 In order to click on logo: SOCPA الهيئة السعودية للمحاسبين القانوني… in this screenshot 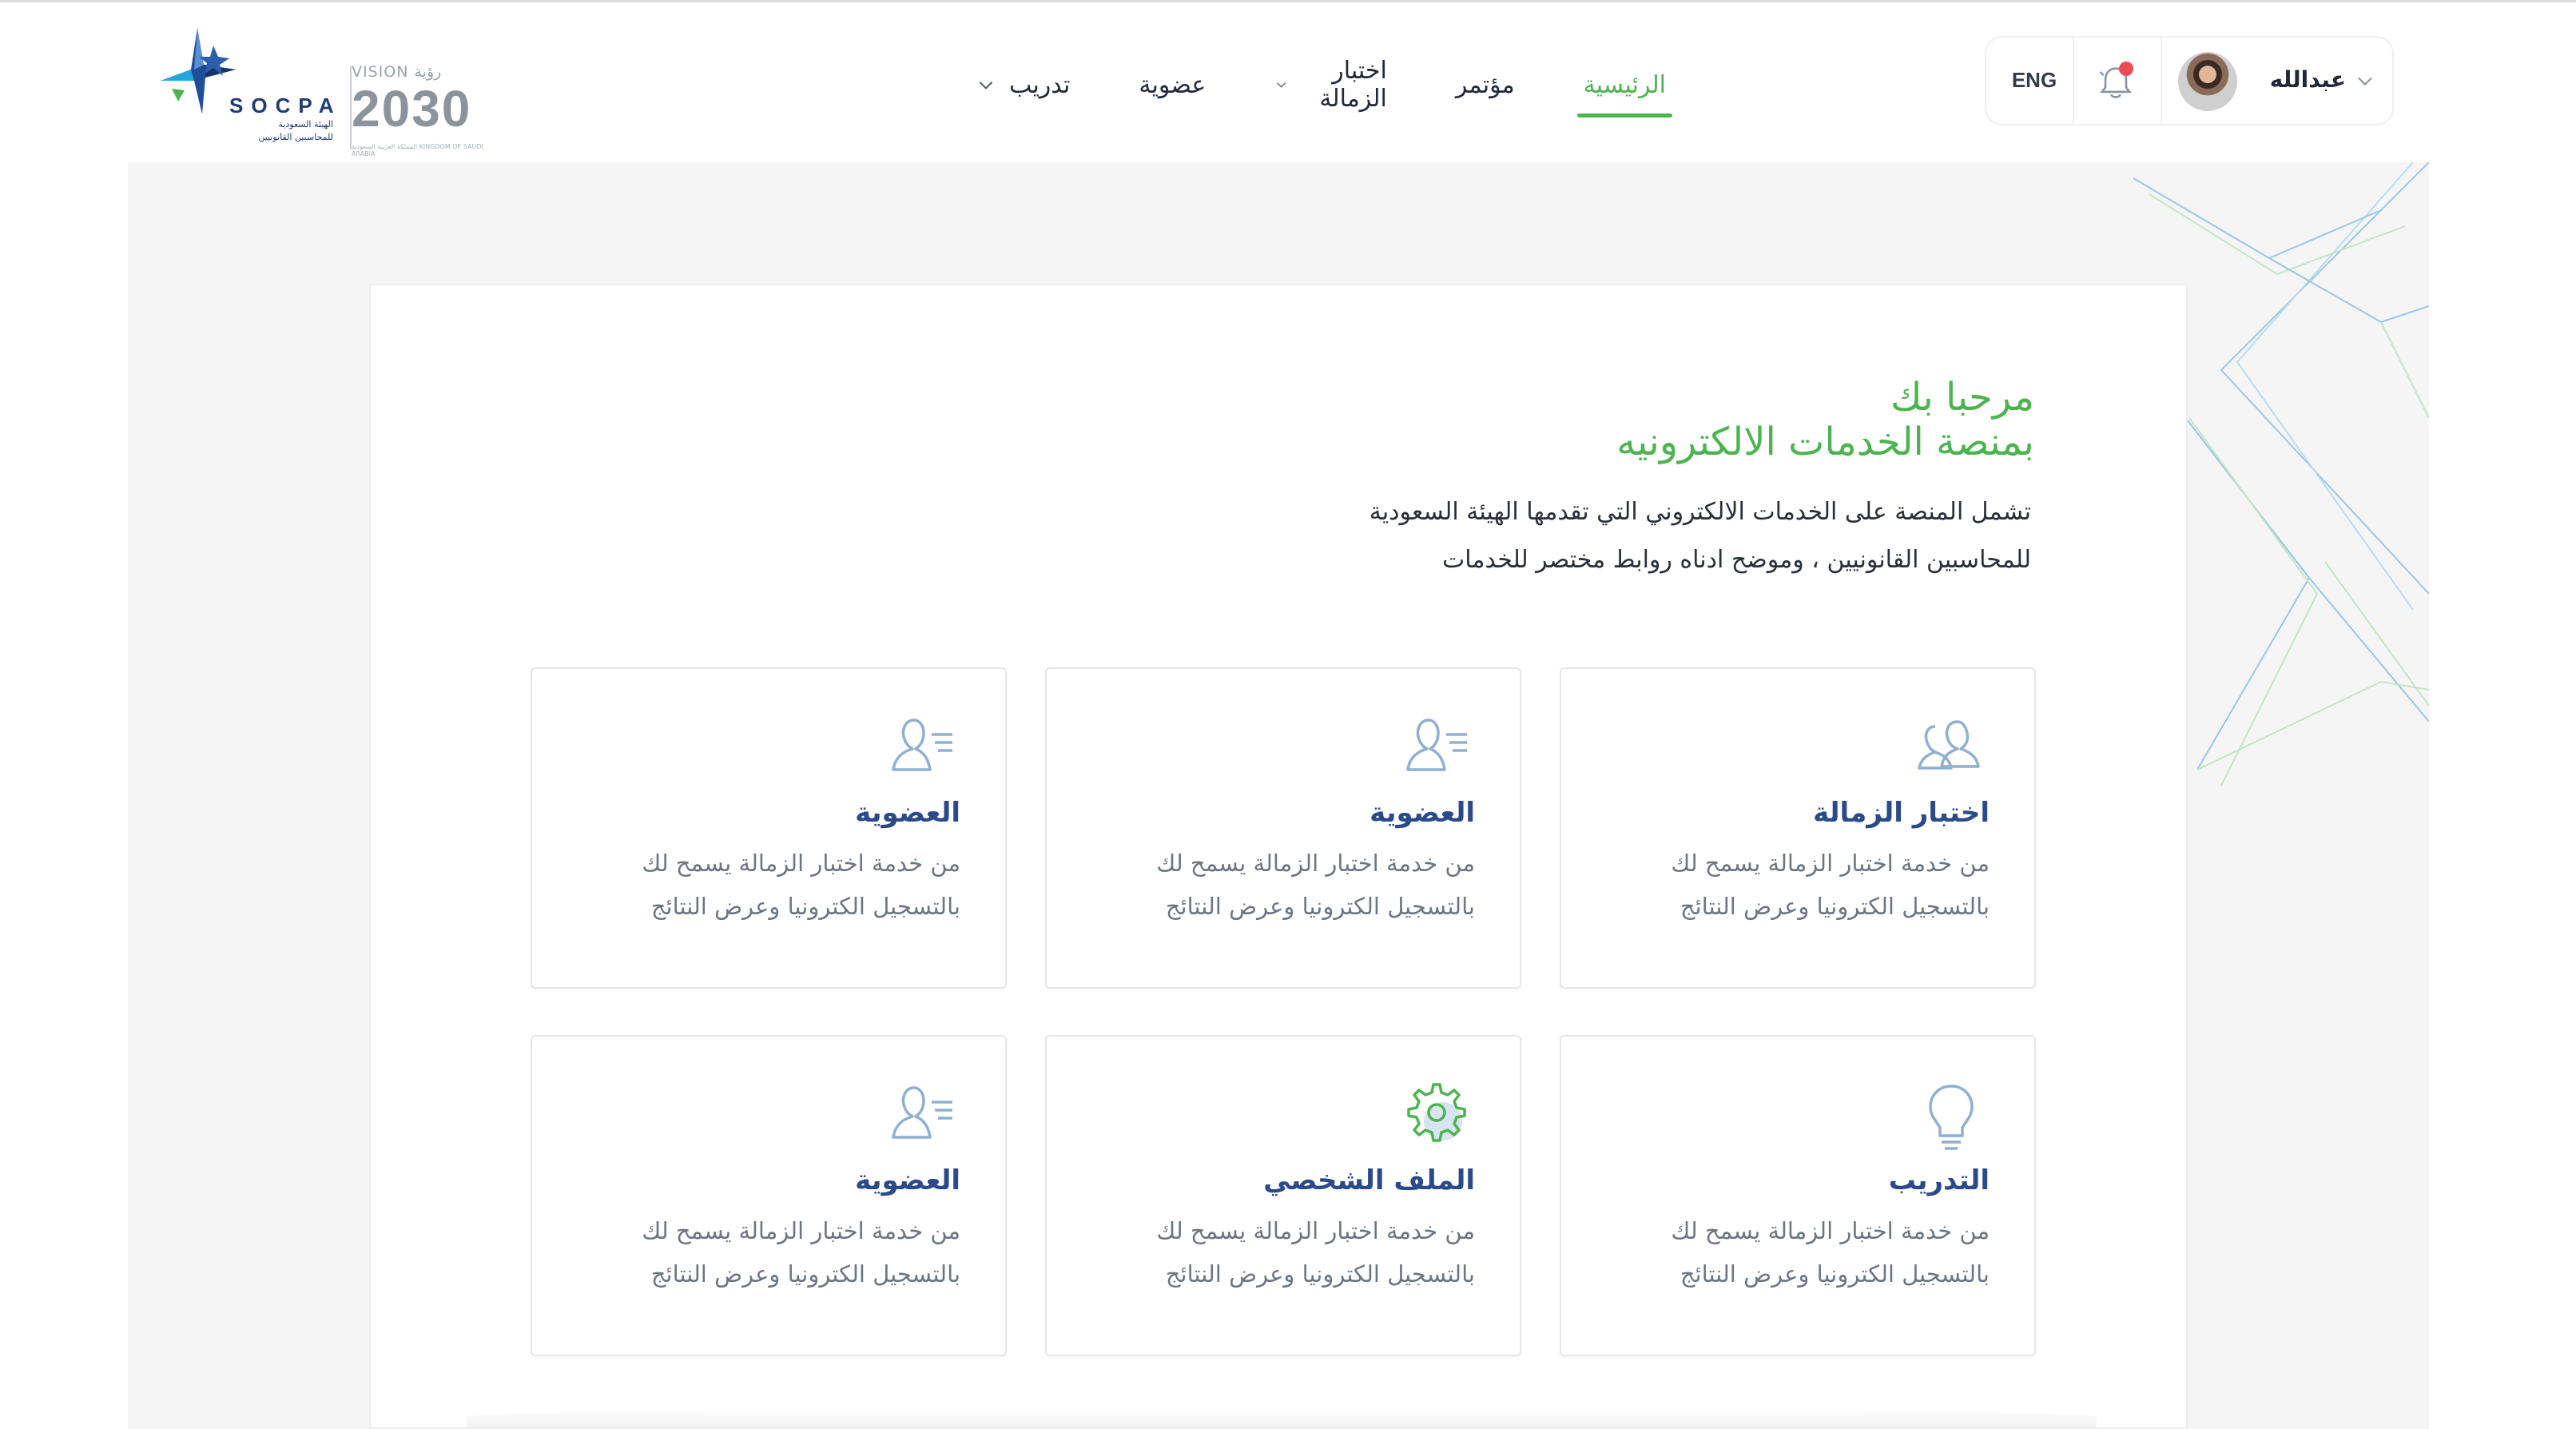, I will do `click(323, 91)`.